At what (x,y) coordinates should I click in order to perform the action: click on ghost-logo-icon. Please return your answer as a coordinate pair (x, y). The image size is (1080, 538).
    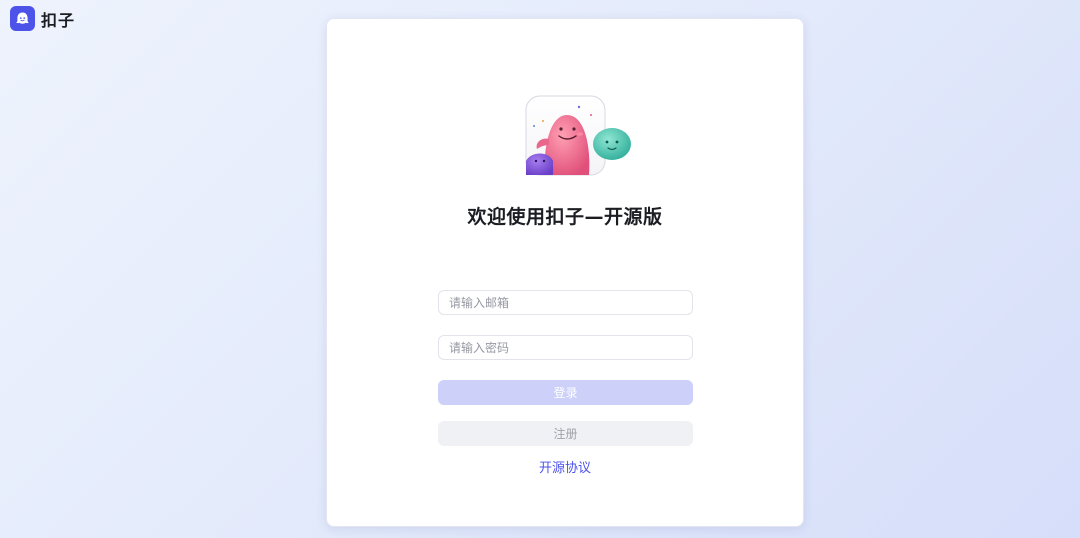
    Looking at the image, I should click on (22, 18).